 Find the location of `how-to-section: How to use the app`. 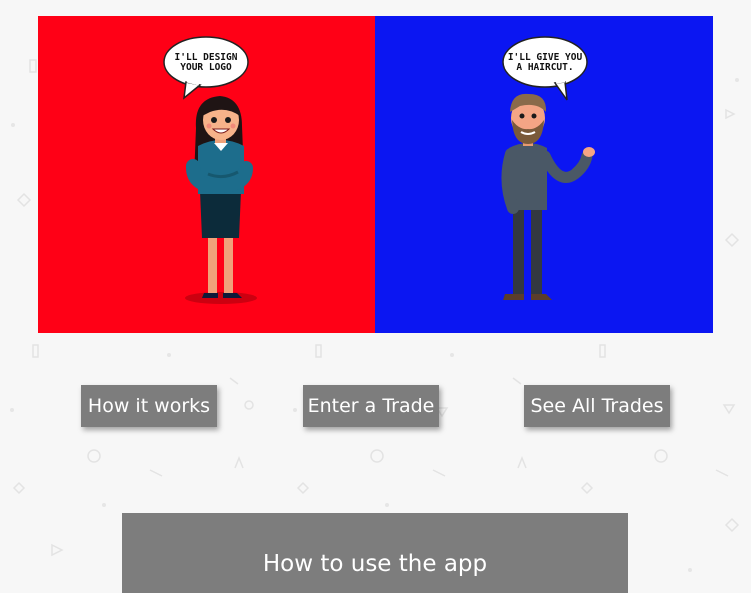

how-to-section: How to use the app is located at coordinates (375, 553).